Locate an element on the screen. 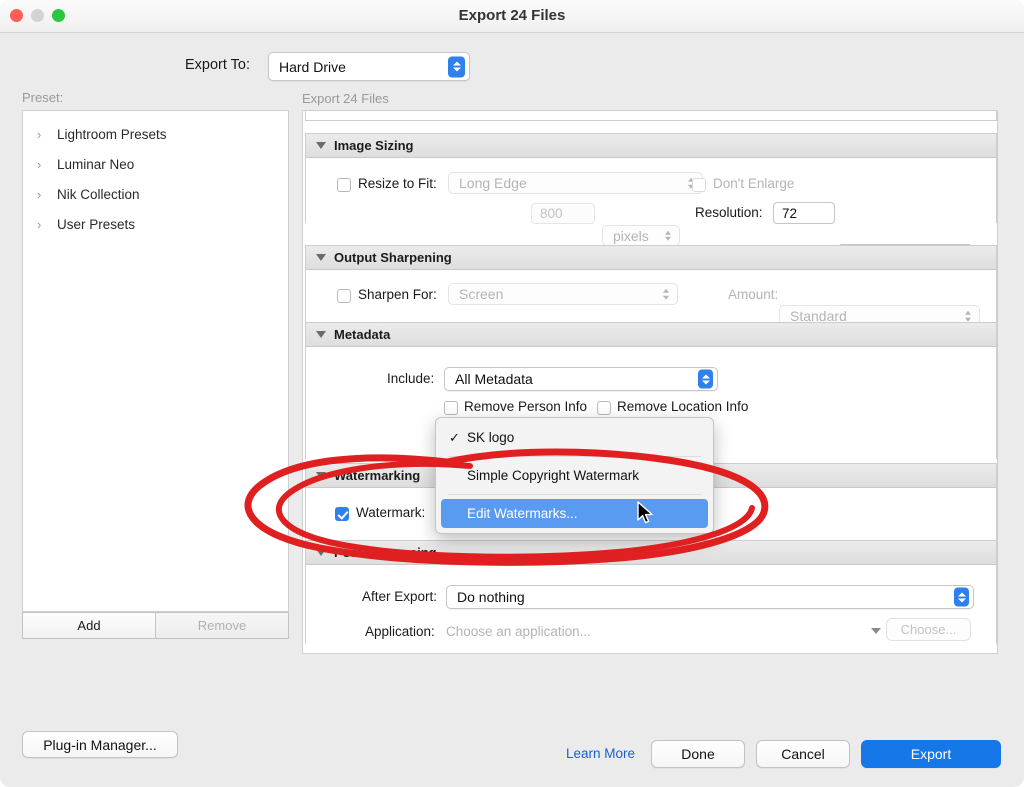 The image size is (1024, 787). checkmark-icon: ✓ is located at coordinates (454, 437).